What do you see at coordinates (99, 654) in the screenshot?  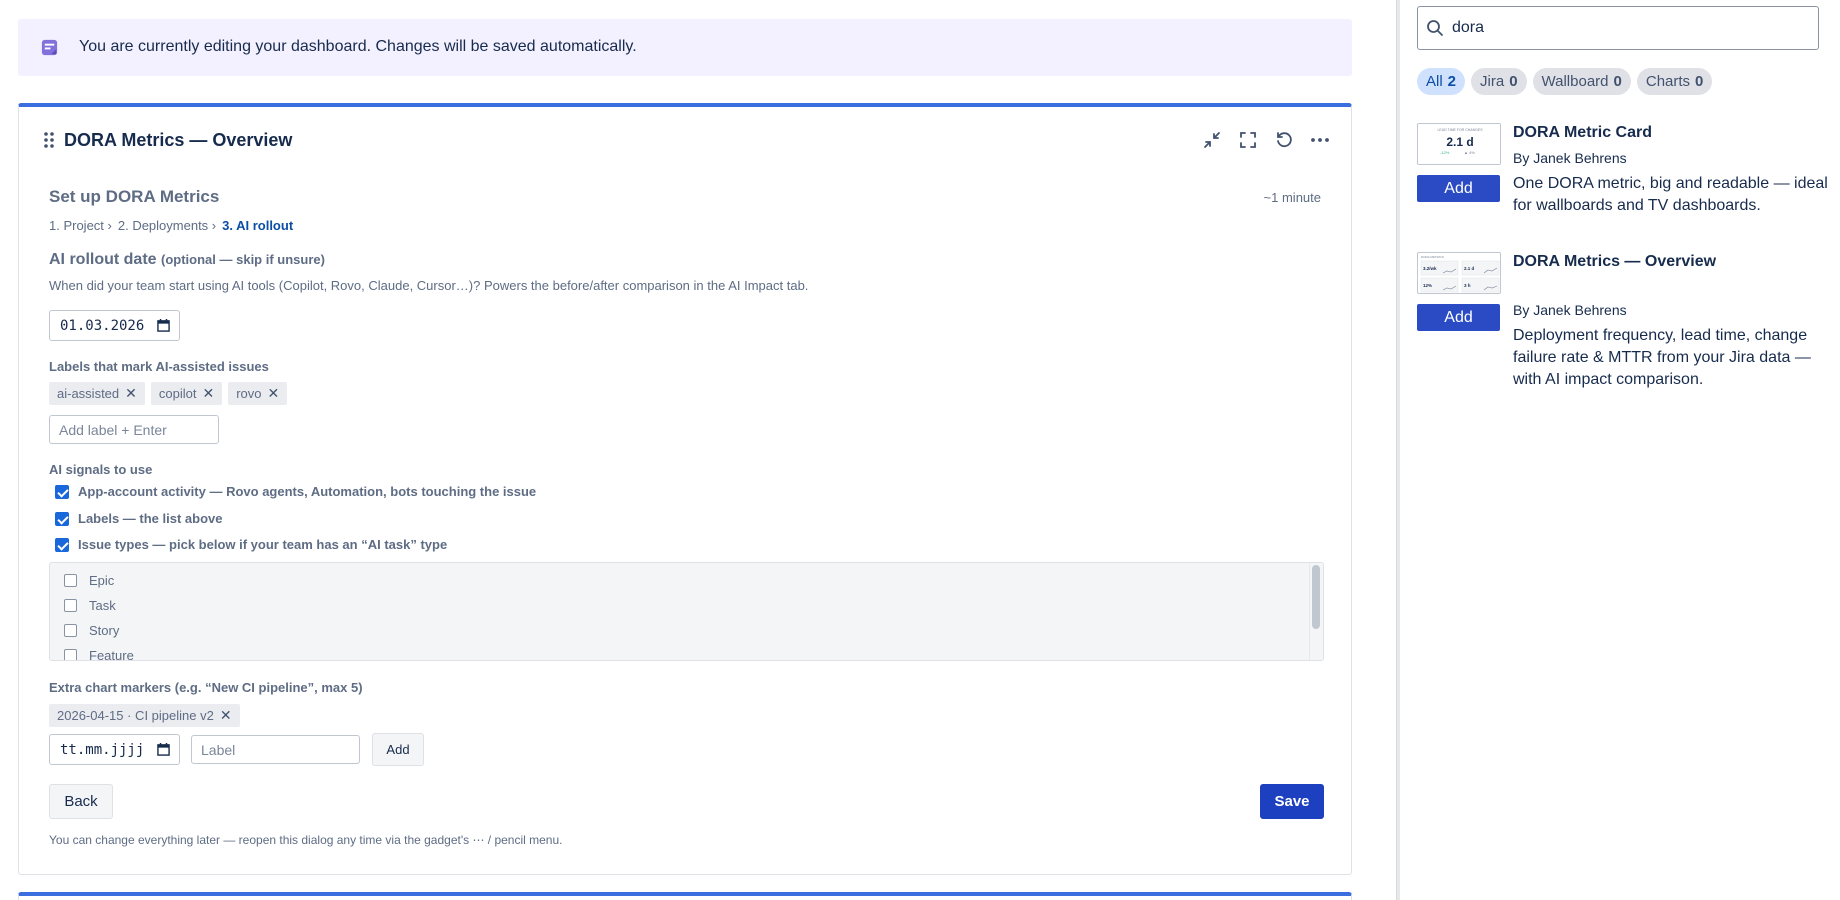 I see `issue-type-feature: Feature` at bounding box center [99, 654].